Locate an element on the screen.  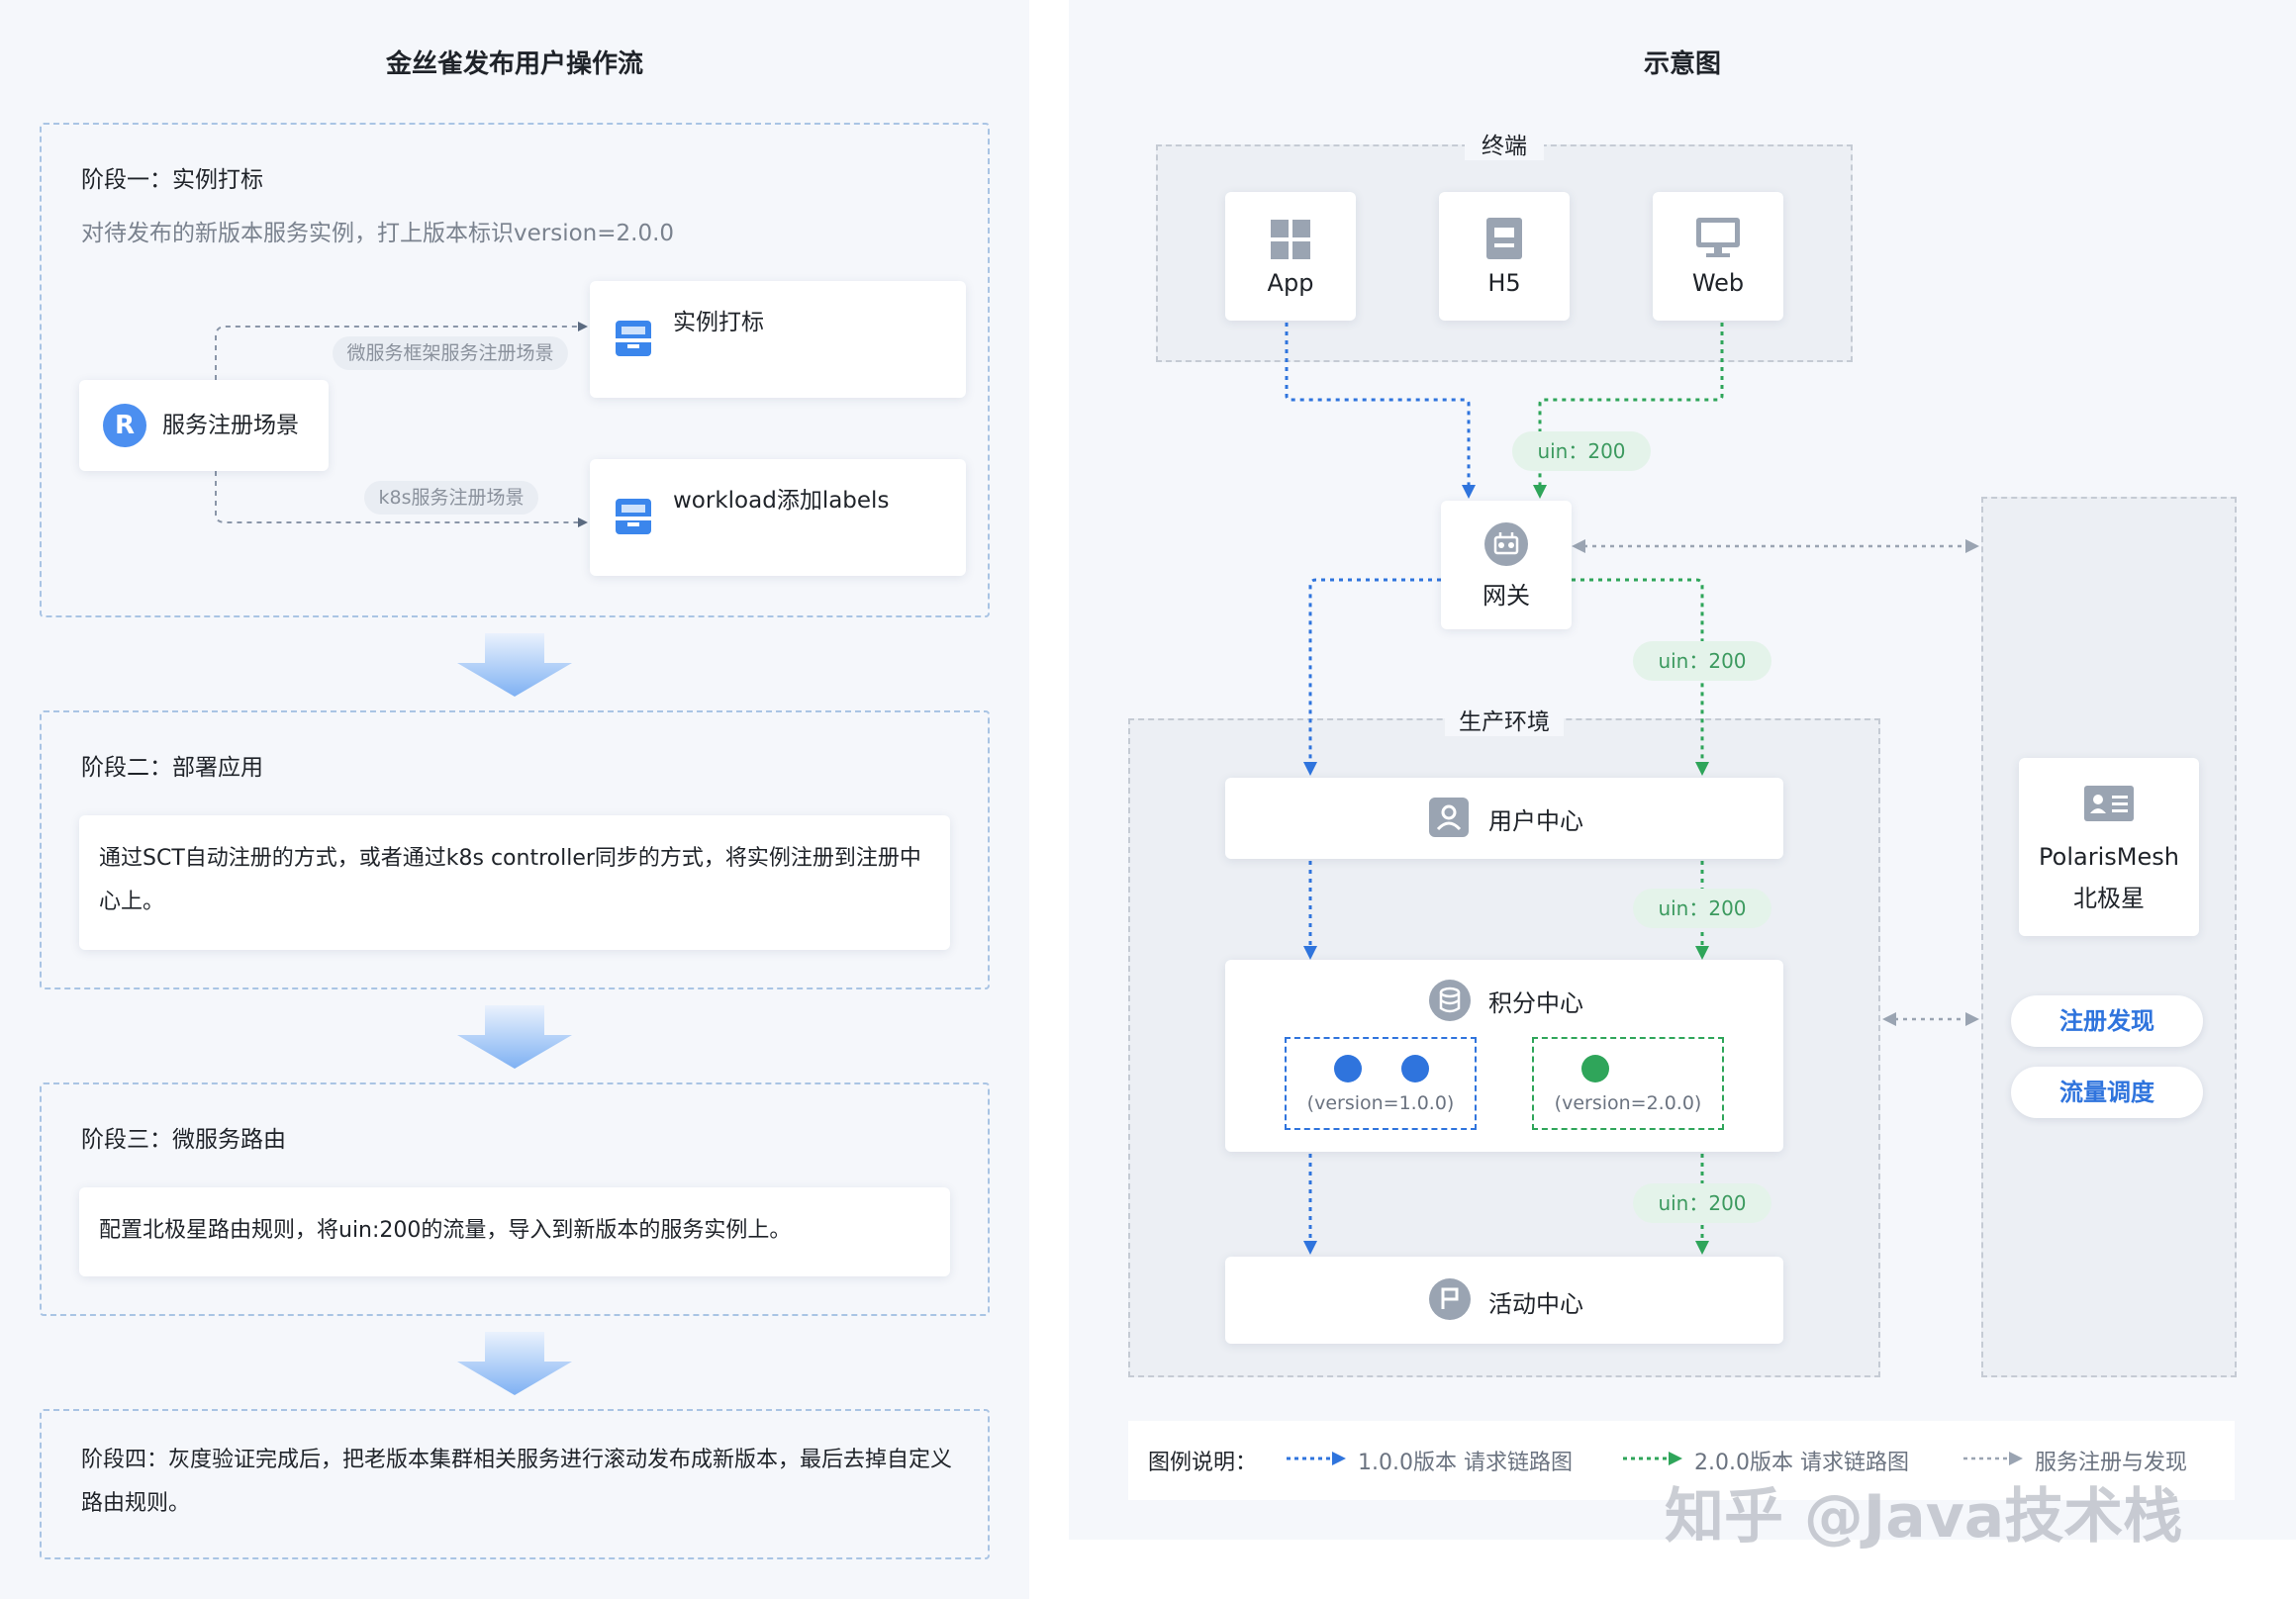
user-center-label: 用户中心 is located at coordinates (1535, 821).